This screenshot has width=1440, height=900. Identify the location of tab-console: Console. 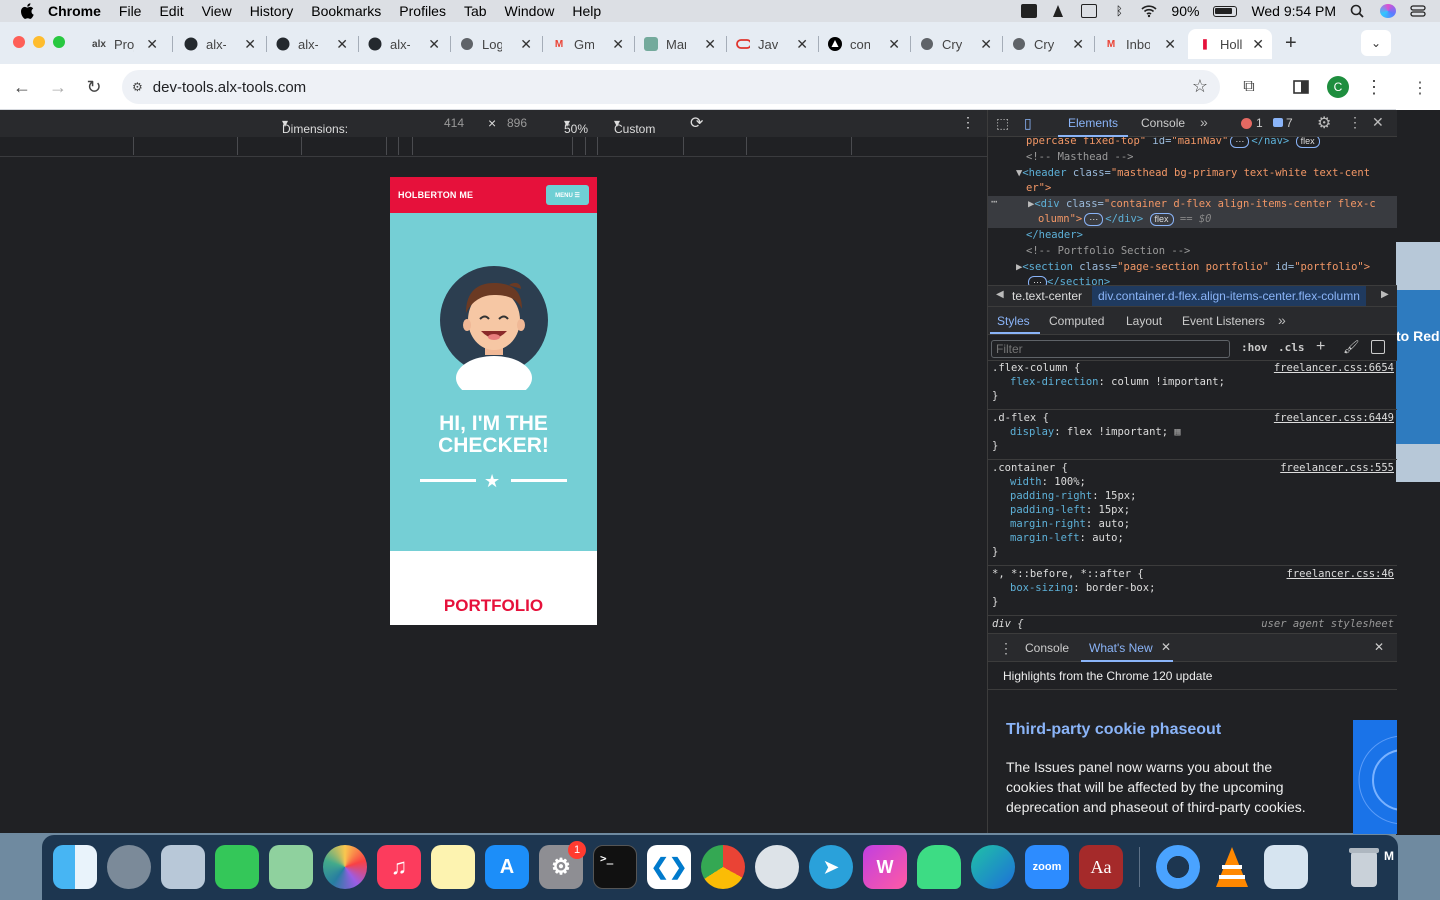
(1163, 123).